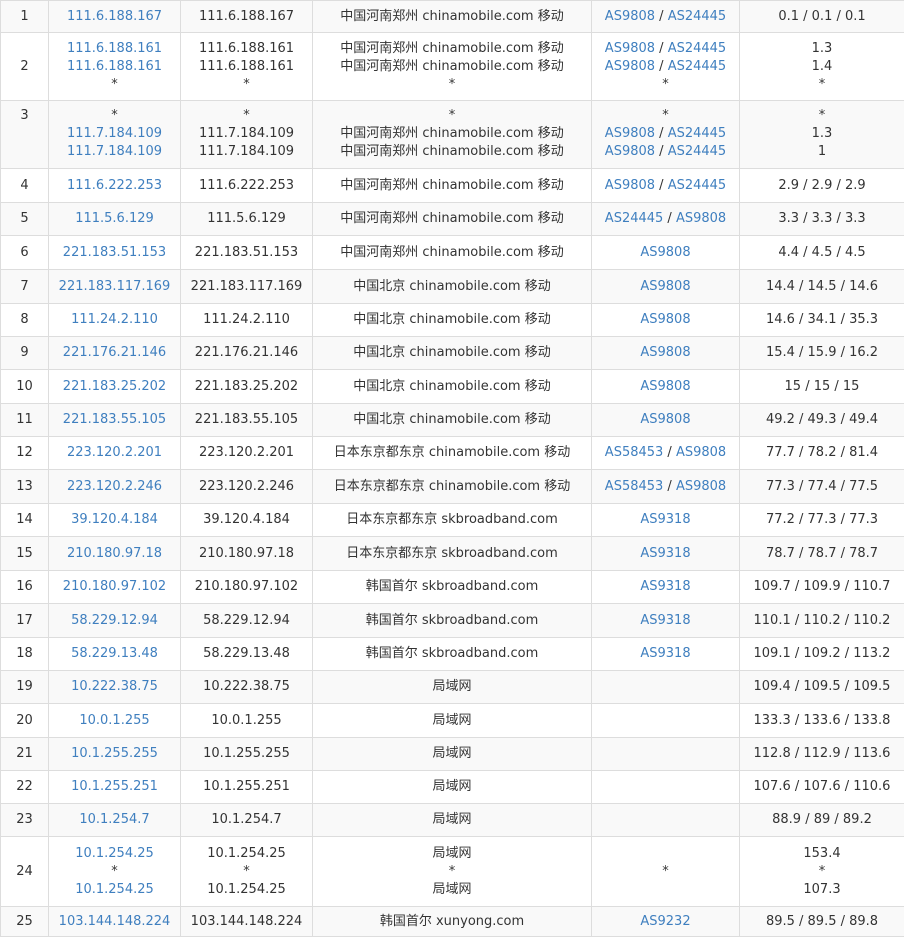 Image resolution: width=904 pixels, height=937 pixels. Describe the element at coordinates (822, 452) in the screenshot. I see `rtt-line: 77.7 / 78.2 / 81.4` at that location.